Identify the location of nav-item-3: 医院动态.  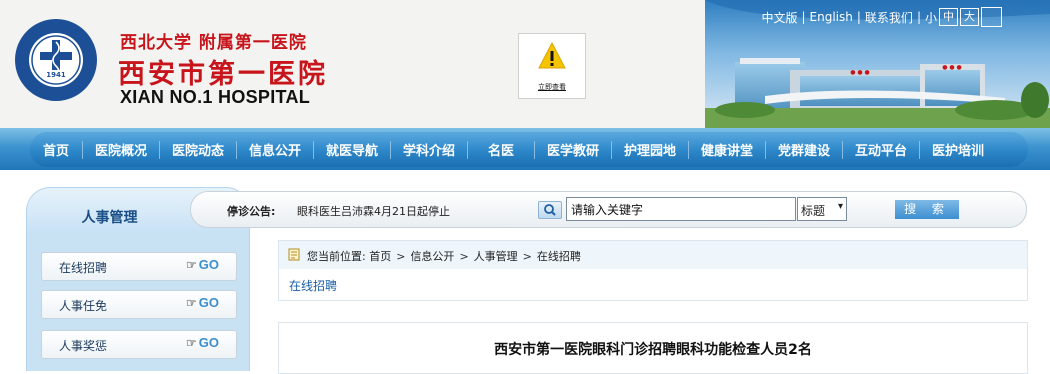
(198, 149).